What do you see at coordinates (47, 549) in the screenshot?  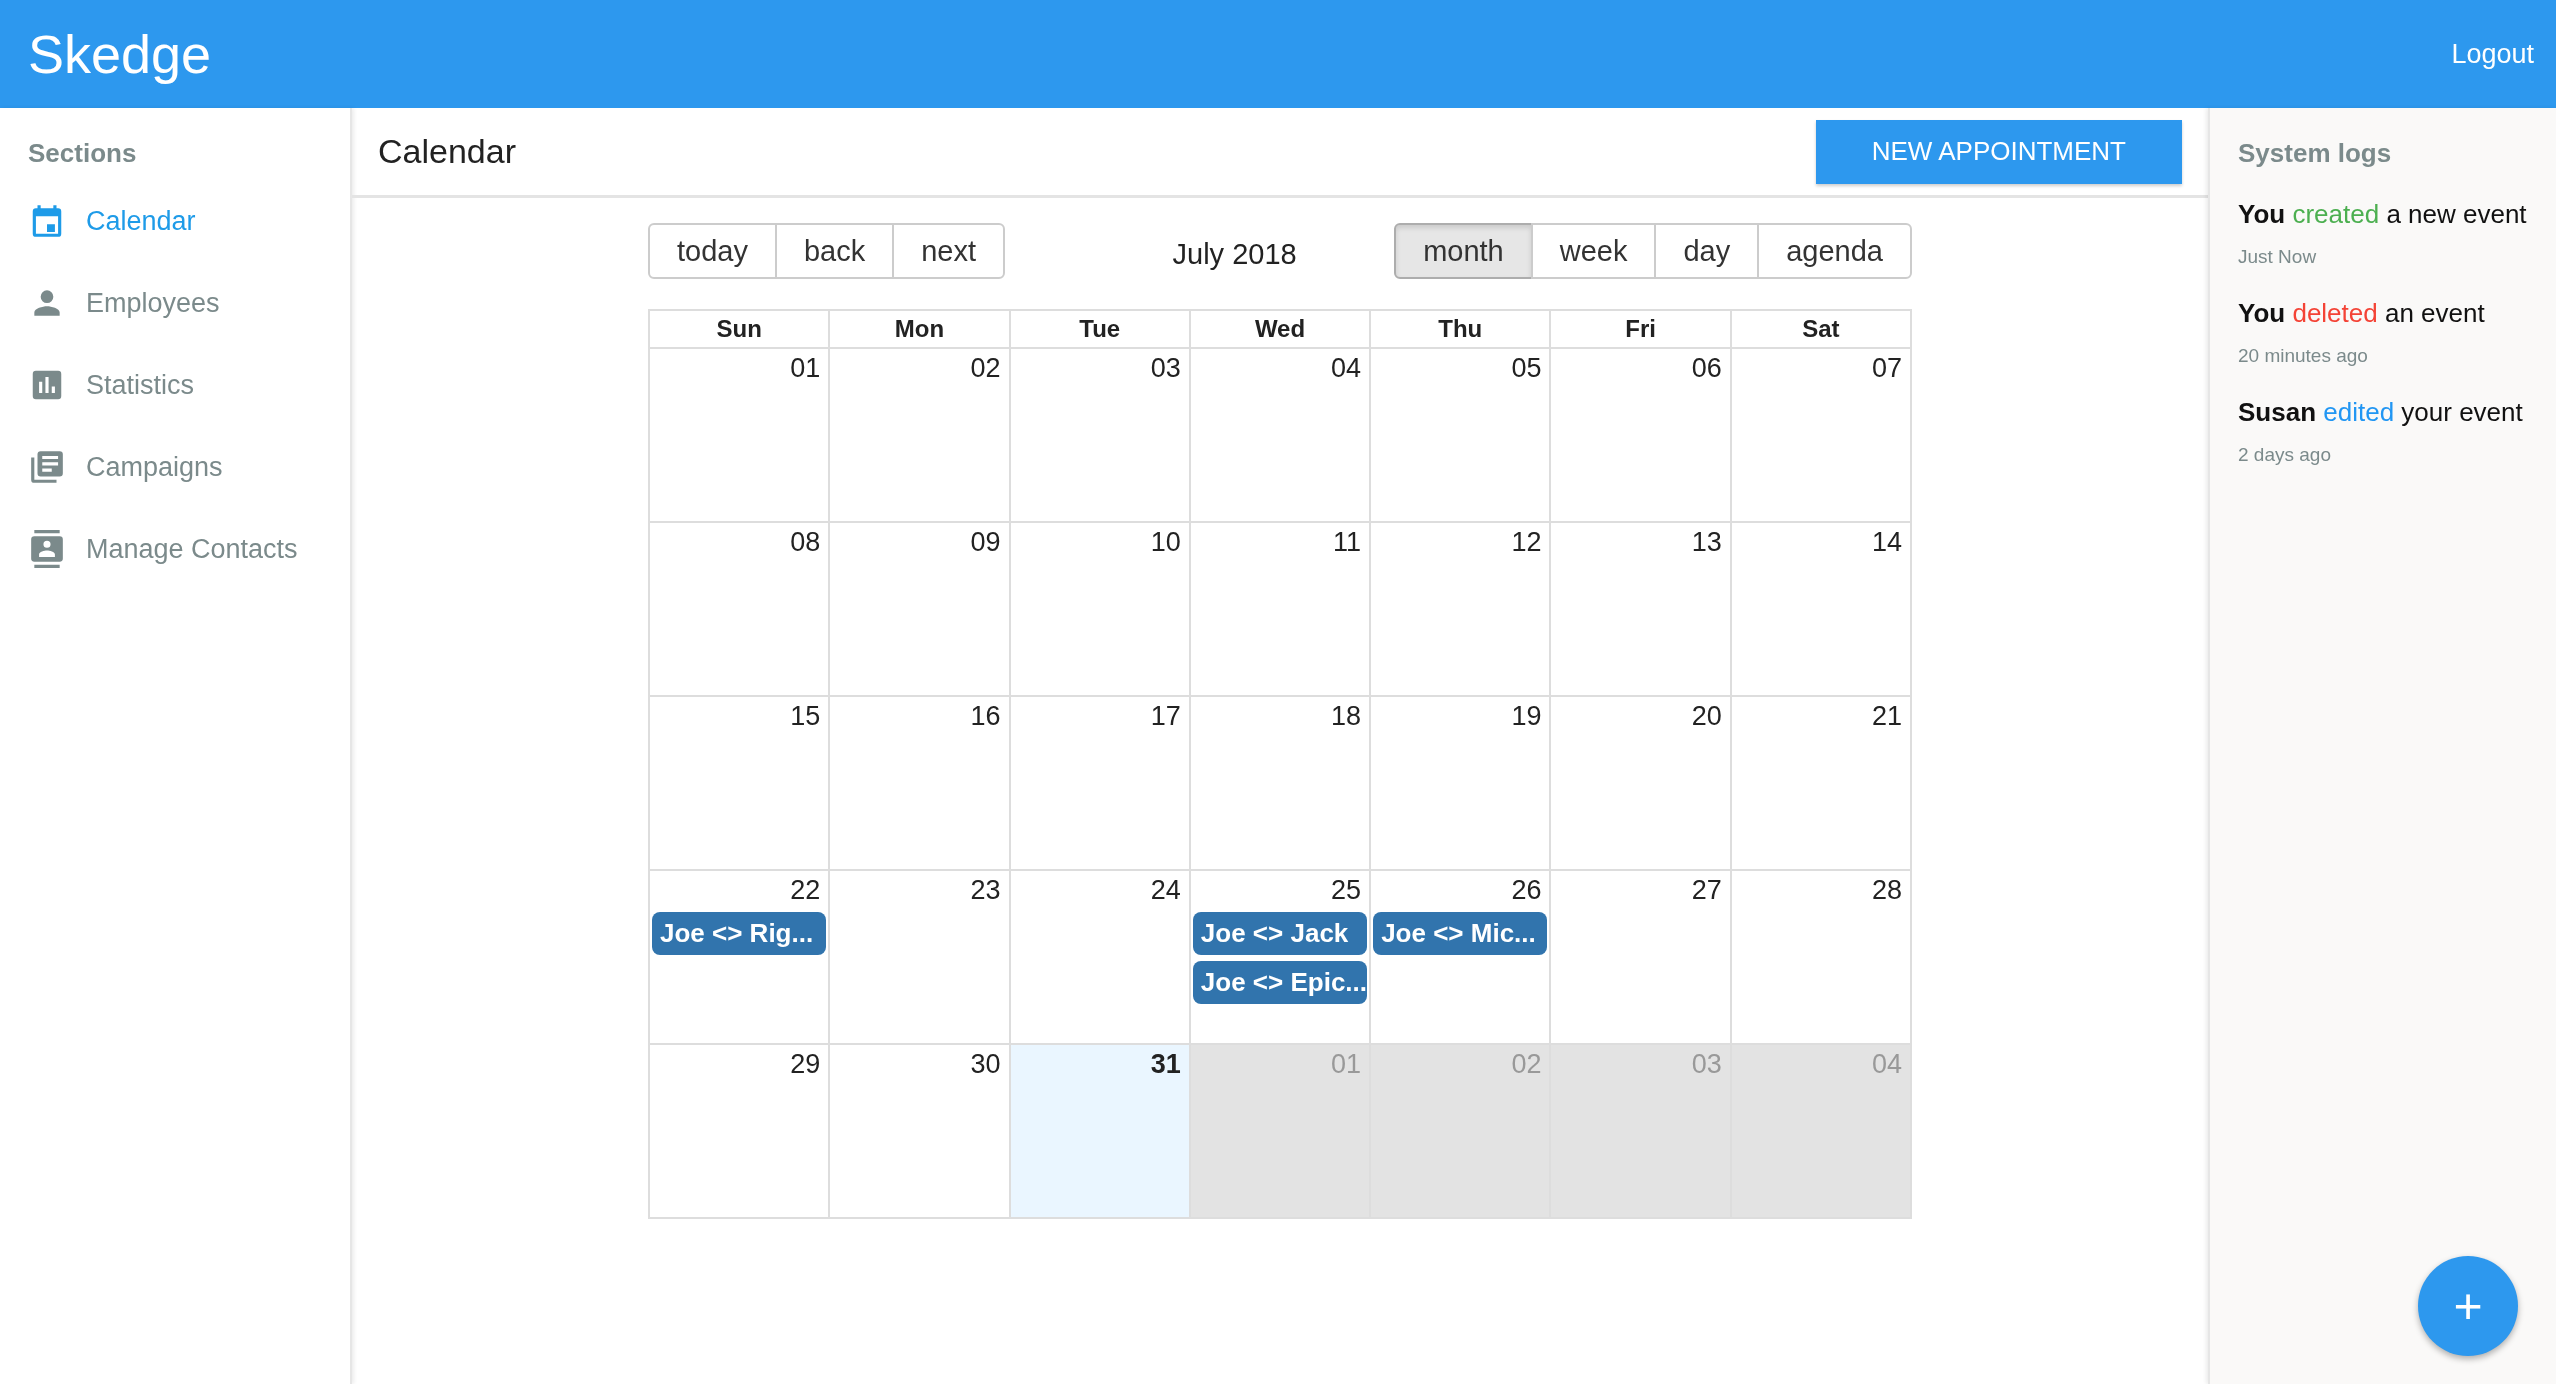 I see `contact-card-icon` at bounding box center [47, 549].